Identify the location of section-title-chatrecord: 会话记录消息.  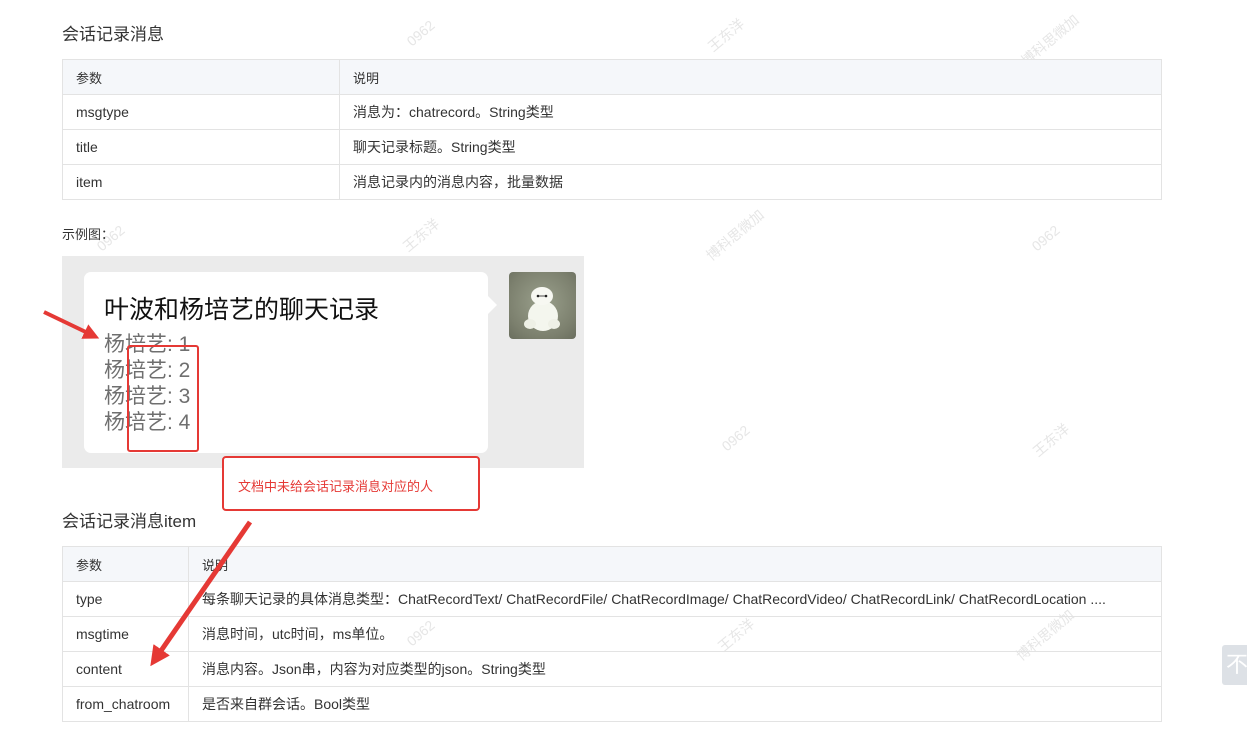
(113, 34).